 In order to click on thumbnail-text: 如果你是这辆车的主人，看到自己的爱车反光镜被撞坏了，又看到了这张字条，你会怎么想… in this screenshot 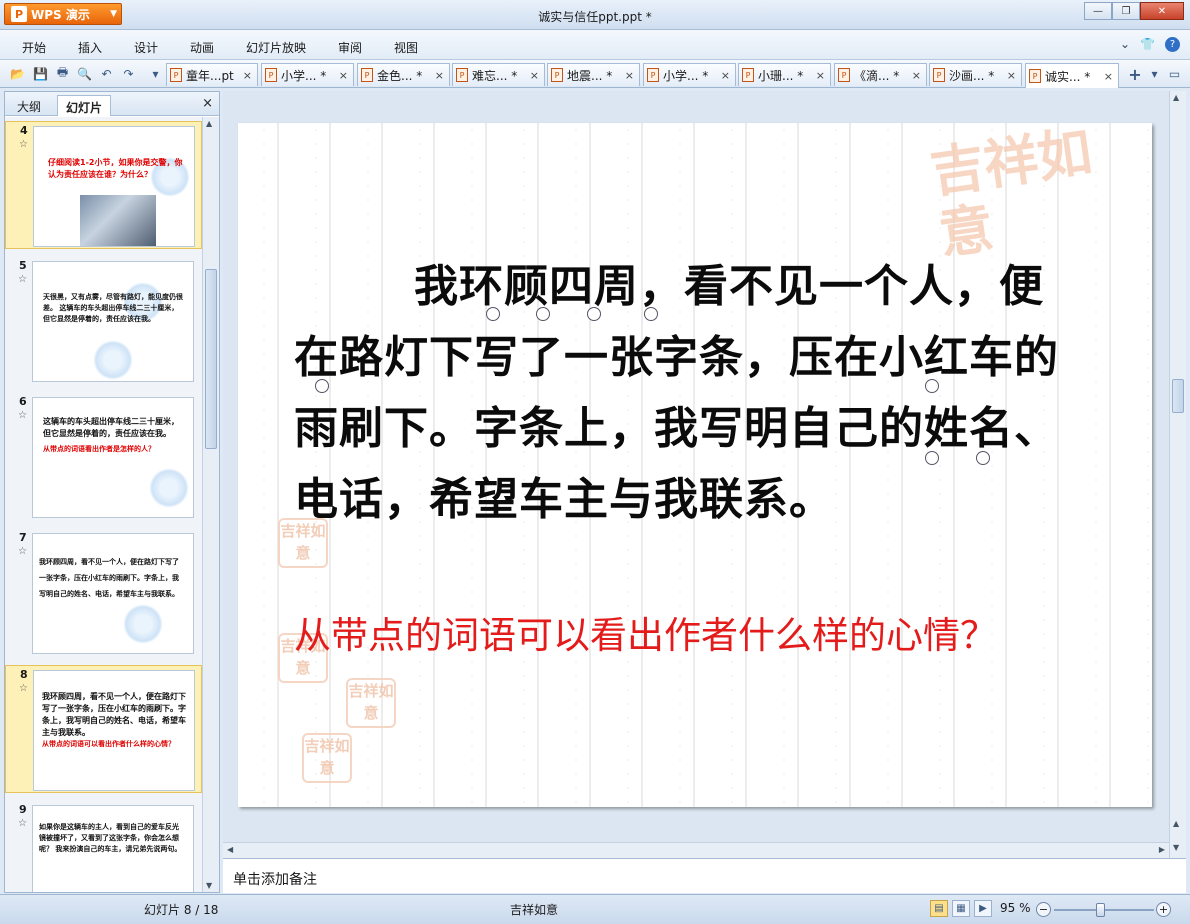, I will do `click(110, 838)`.